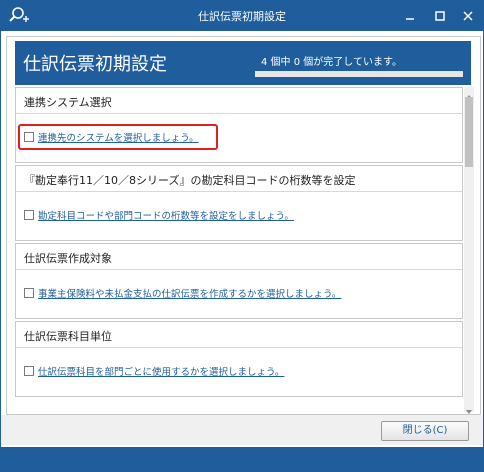 The width and height of the screenshot is (484, 472). Describe the element at coordinates (440, 16) in the screenshot. I see `maximize-button` at that location.